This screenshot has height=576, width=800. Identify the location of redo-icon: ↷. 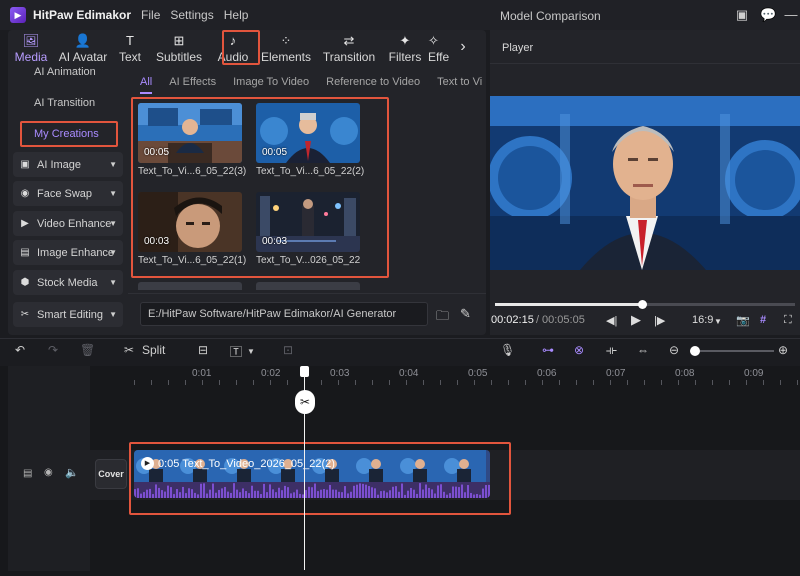
(53, 350).